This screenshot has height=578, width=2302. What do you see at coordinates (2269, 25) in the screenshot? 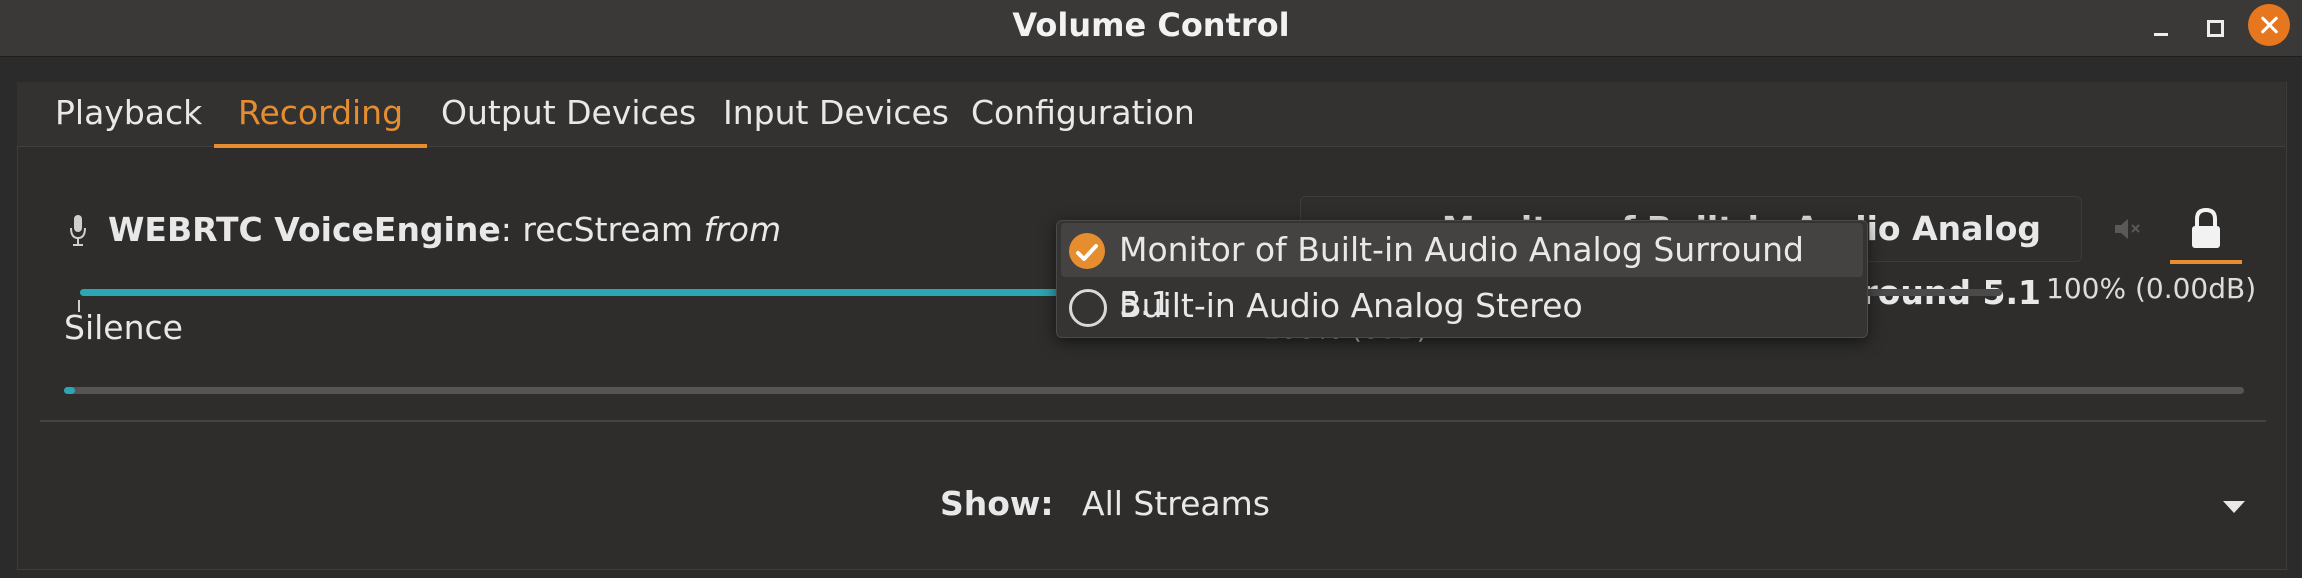
I see `close-button` at bounding box center [2269, 25].